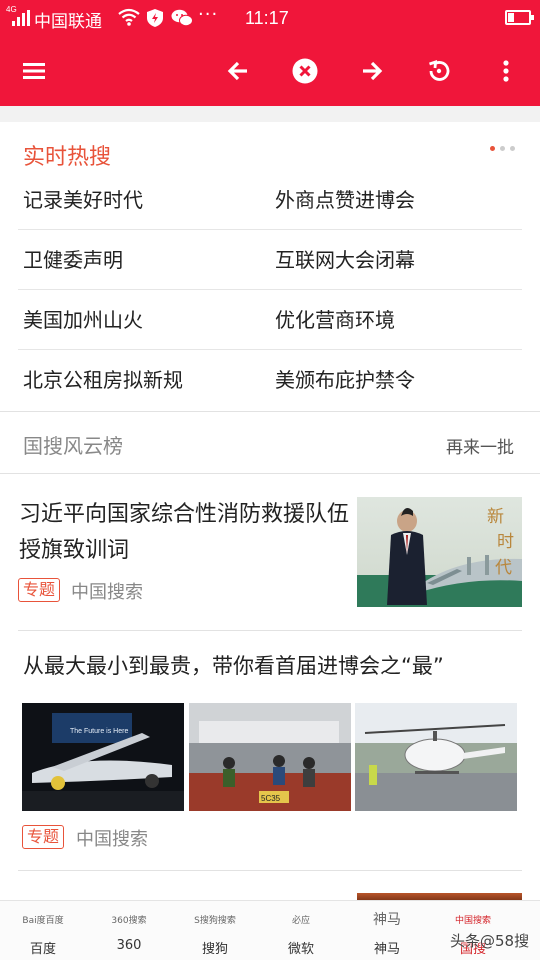 Image resolution: width=540 pixels, height=960 pixels. I want to click on carousel-dots, so click(505, 149).